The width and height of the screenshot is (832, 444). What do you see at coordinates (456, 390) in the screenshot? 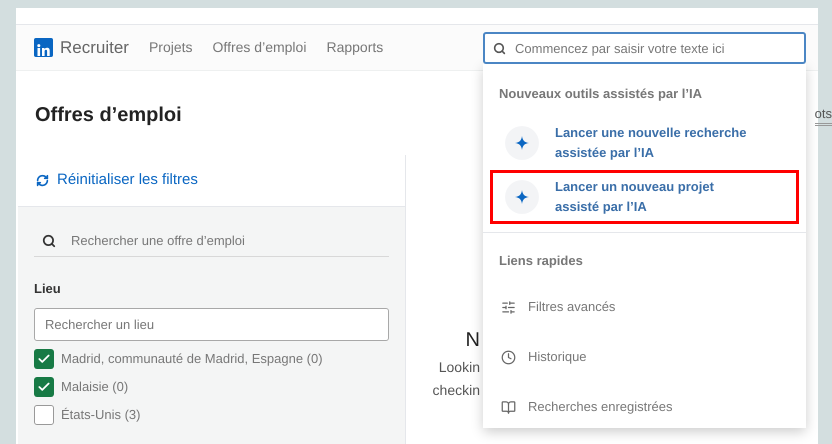
I see `empty-text: checkin` at bounding box center [456, 390].